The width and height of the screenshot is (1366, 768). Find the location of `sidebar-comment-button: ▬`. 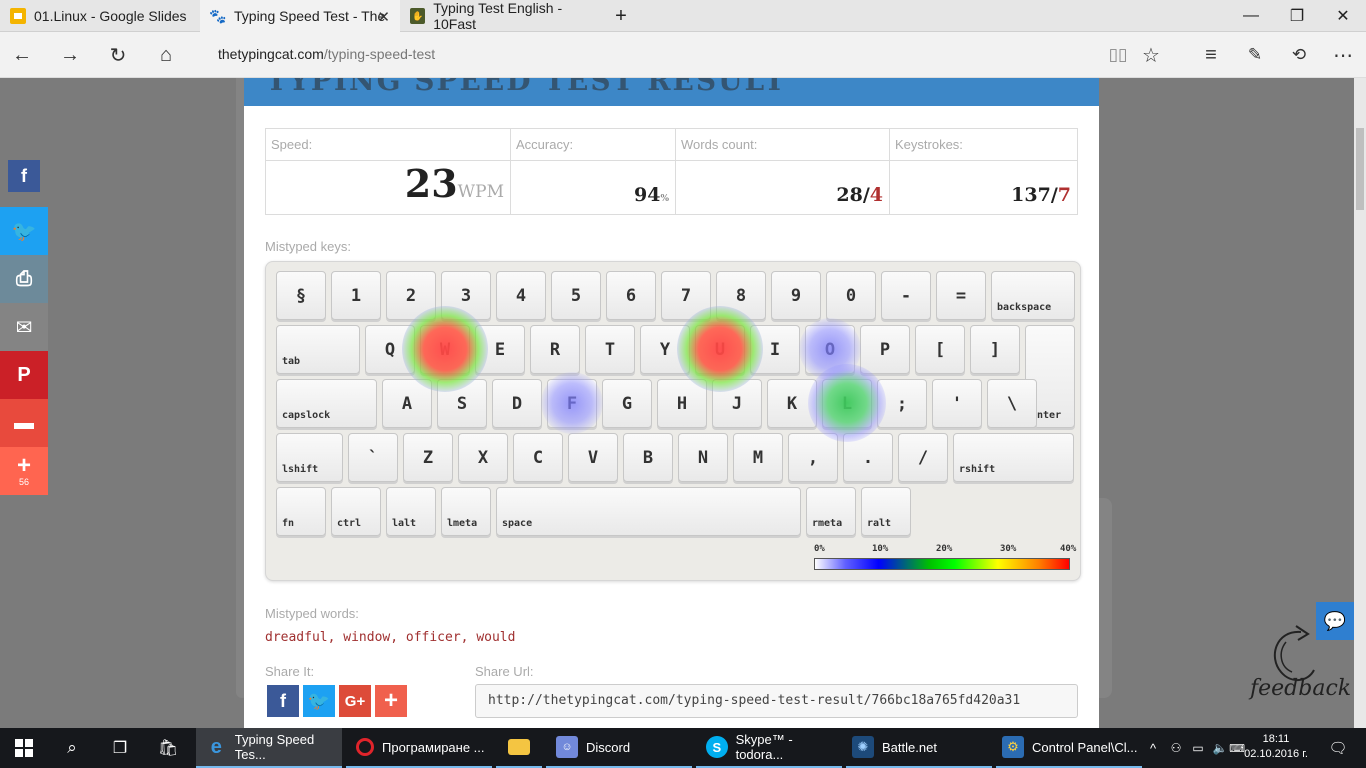

sidebar-comment-button: ▬ is located at coordinates (24, 423).